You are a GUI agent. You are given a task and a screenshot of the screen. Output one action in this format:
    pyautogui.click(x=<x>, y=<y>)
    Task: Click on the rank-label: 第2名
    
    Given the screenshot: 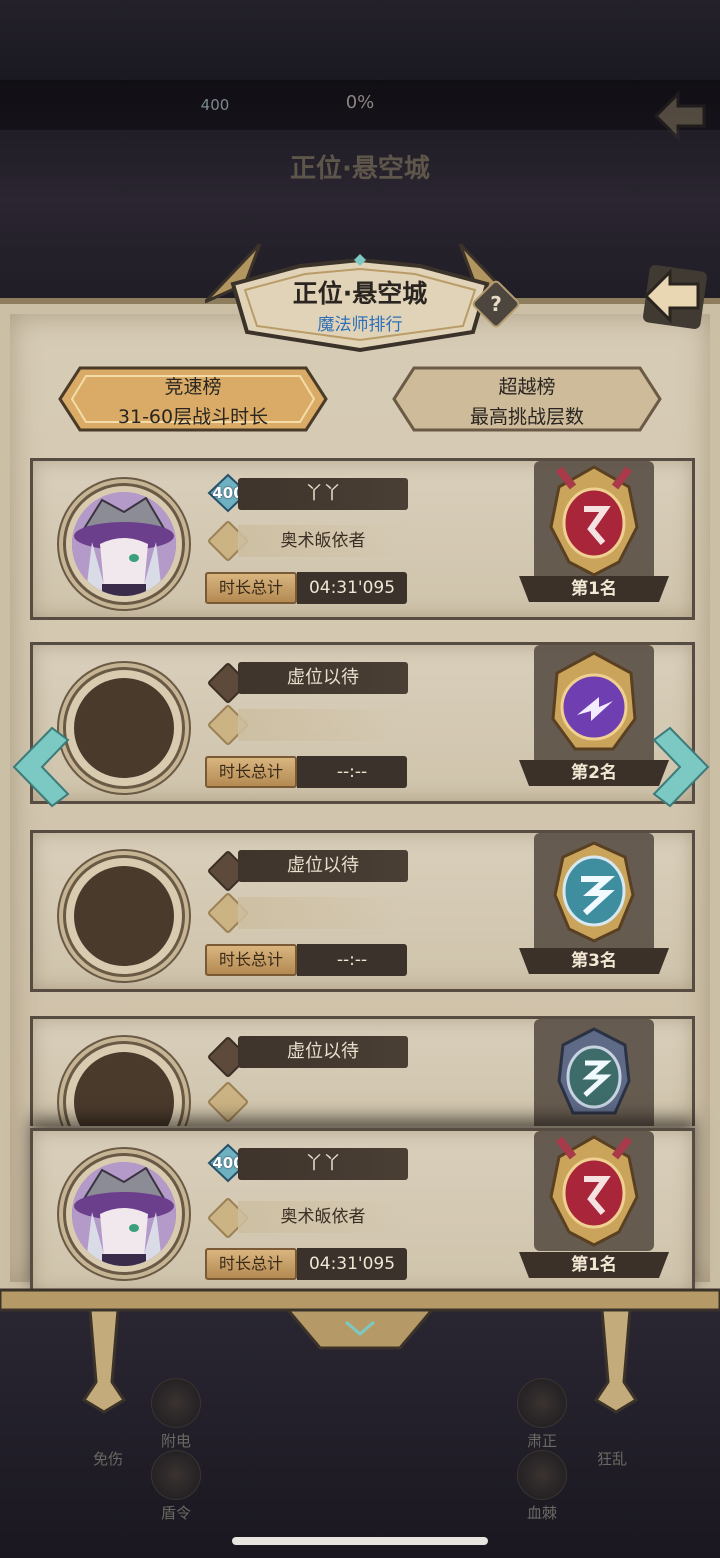 What is the action you would take?
    pyautogui.click(x=594, y=773)
    